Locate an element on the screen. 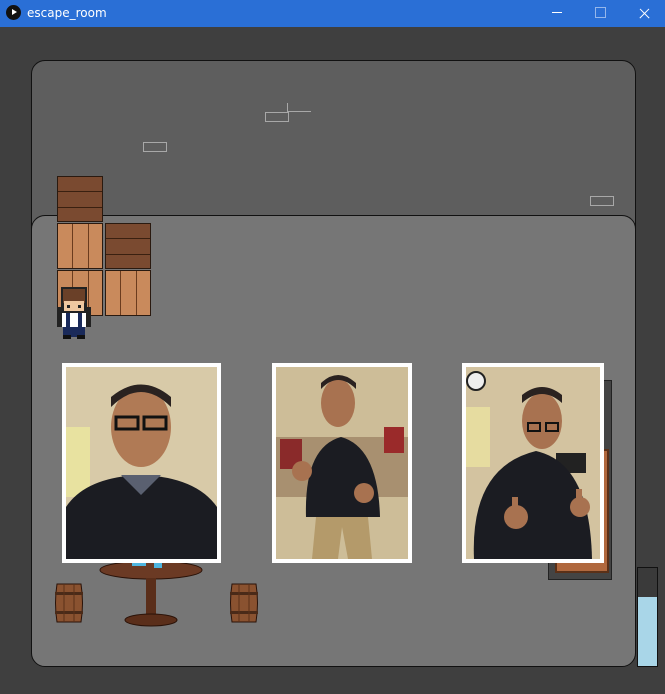  round-table is located at coordinates (151, 594).